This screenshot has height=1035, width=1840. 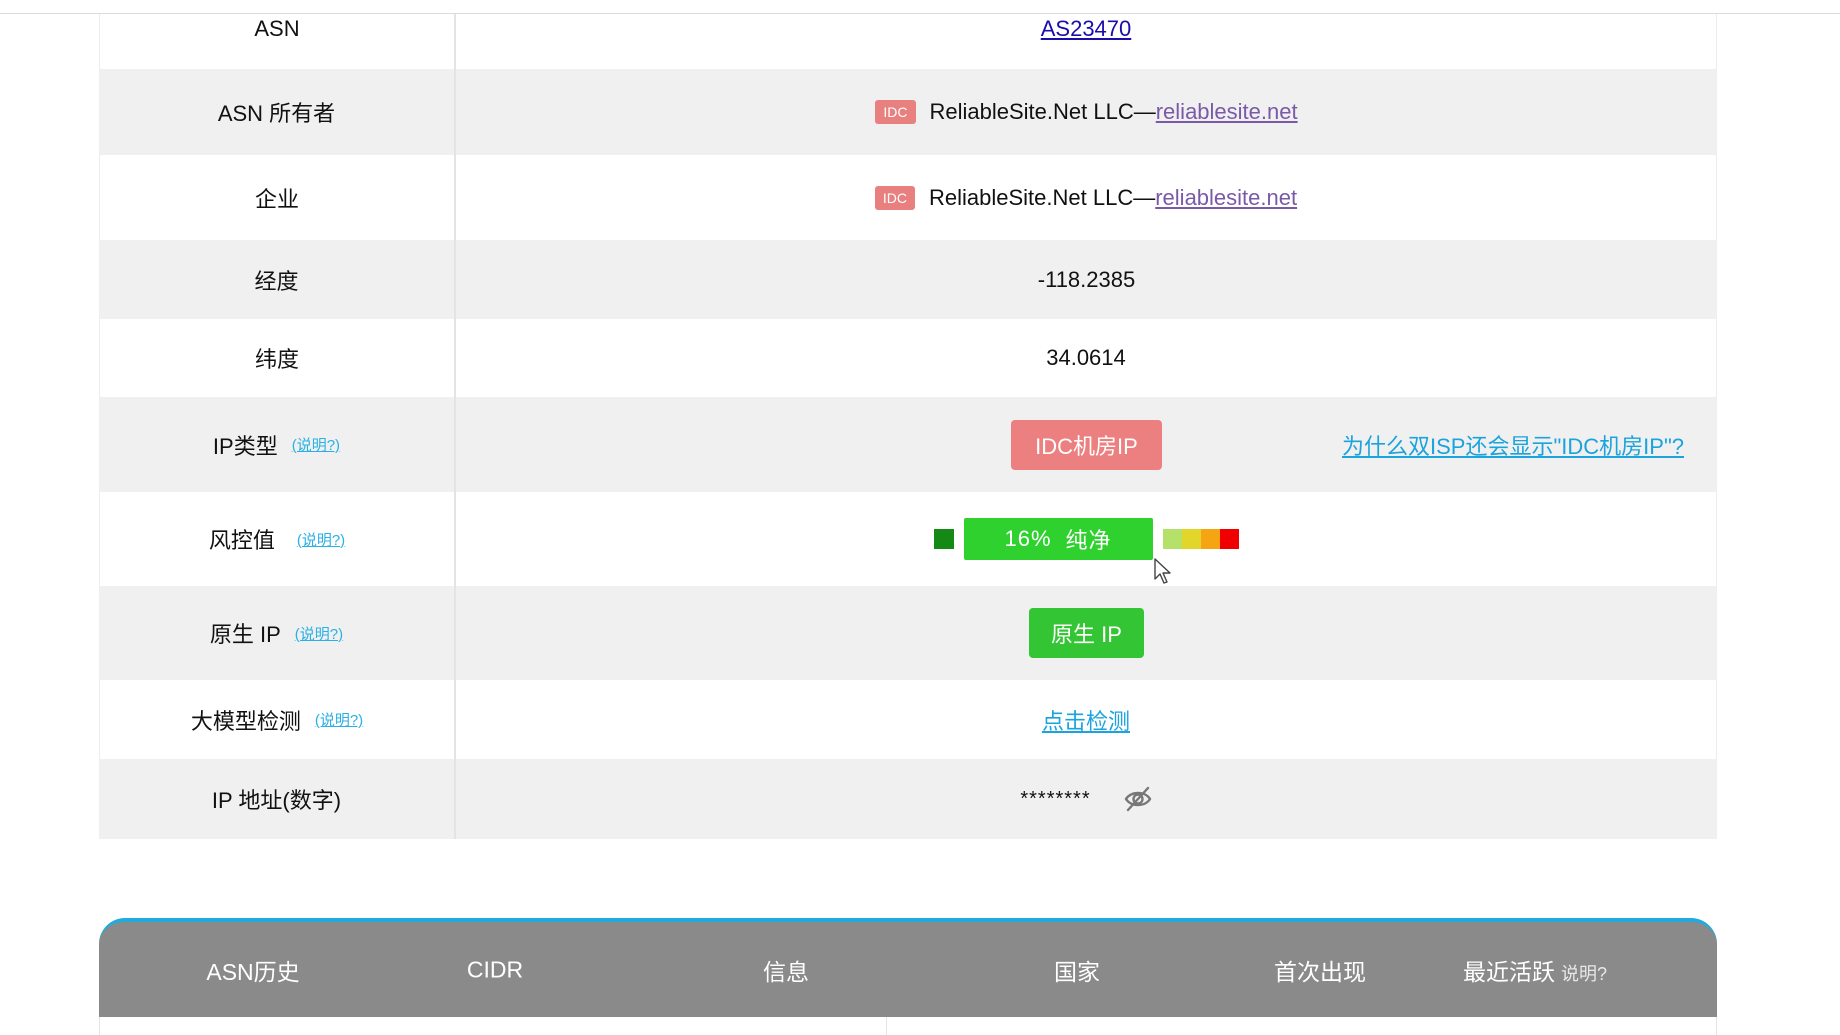 I want to click on native-ip-label: 原生 IP, so click(x=245, y=634).